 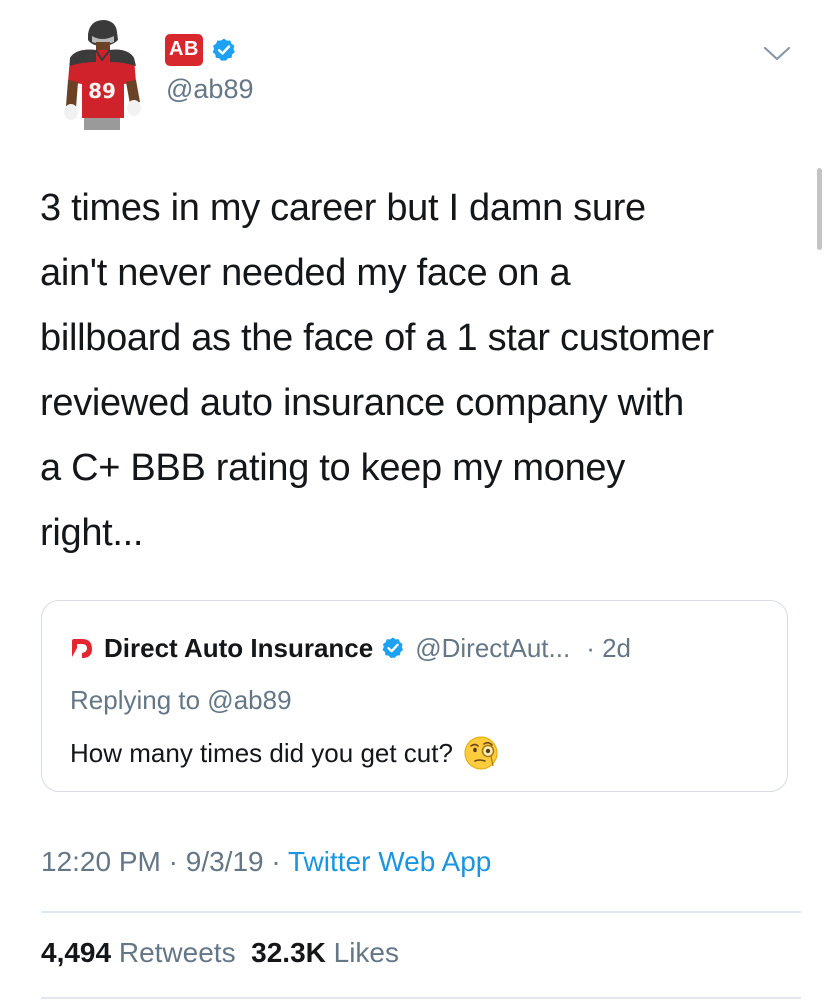 I want to click on quoted-tweet-header: Direct Auto Insurance @DirectAut... · 2d, so click(x=350, y=648).